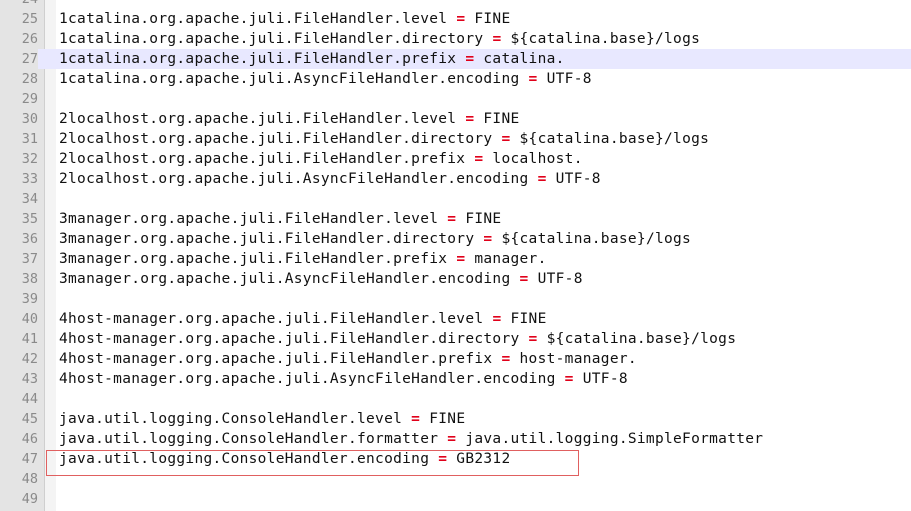  Describe the element at coordinates (455, 499) in the screenshot. I see `editor-line: 49` at that location.